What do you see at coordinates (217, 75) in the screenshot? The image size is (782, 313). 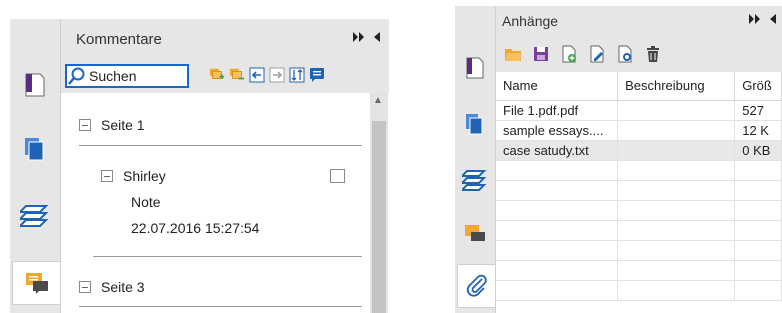 I see `expand-all-icon` at bounding box center [217, 75].